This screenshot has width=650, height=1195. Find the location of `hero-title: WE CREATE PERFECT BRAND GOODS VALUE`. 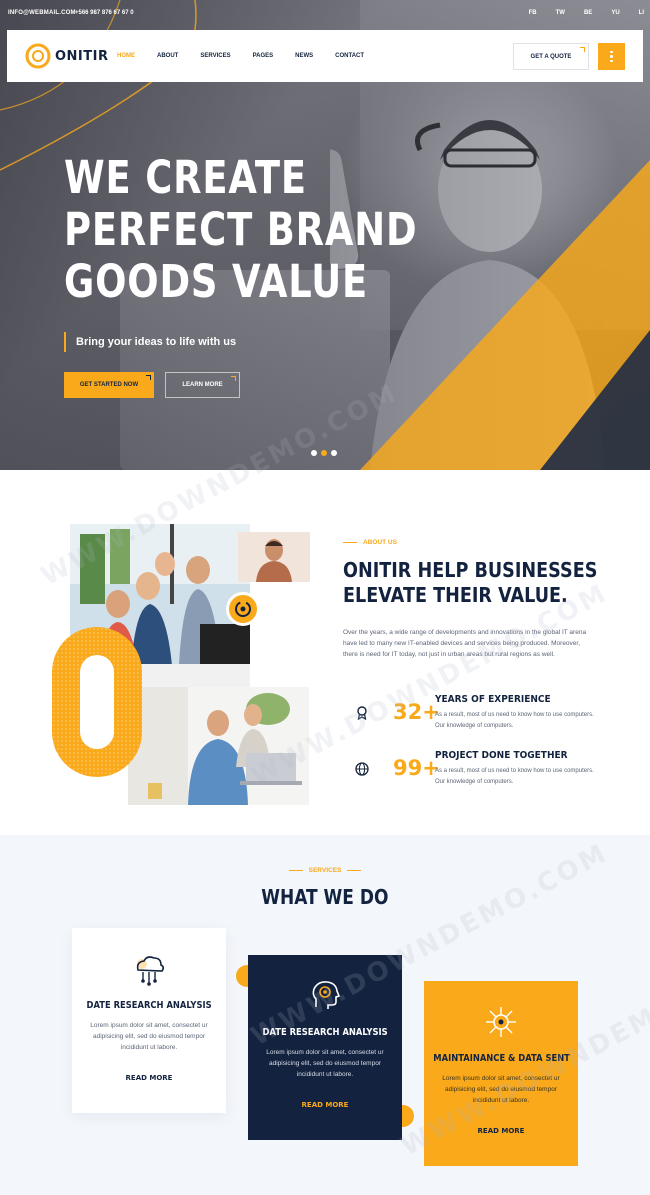

hero-title: WE CREATE PERFECT BRAND GOODS VALUE is located at coordinates (240, 230).